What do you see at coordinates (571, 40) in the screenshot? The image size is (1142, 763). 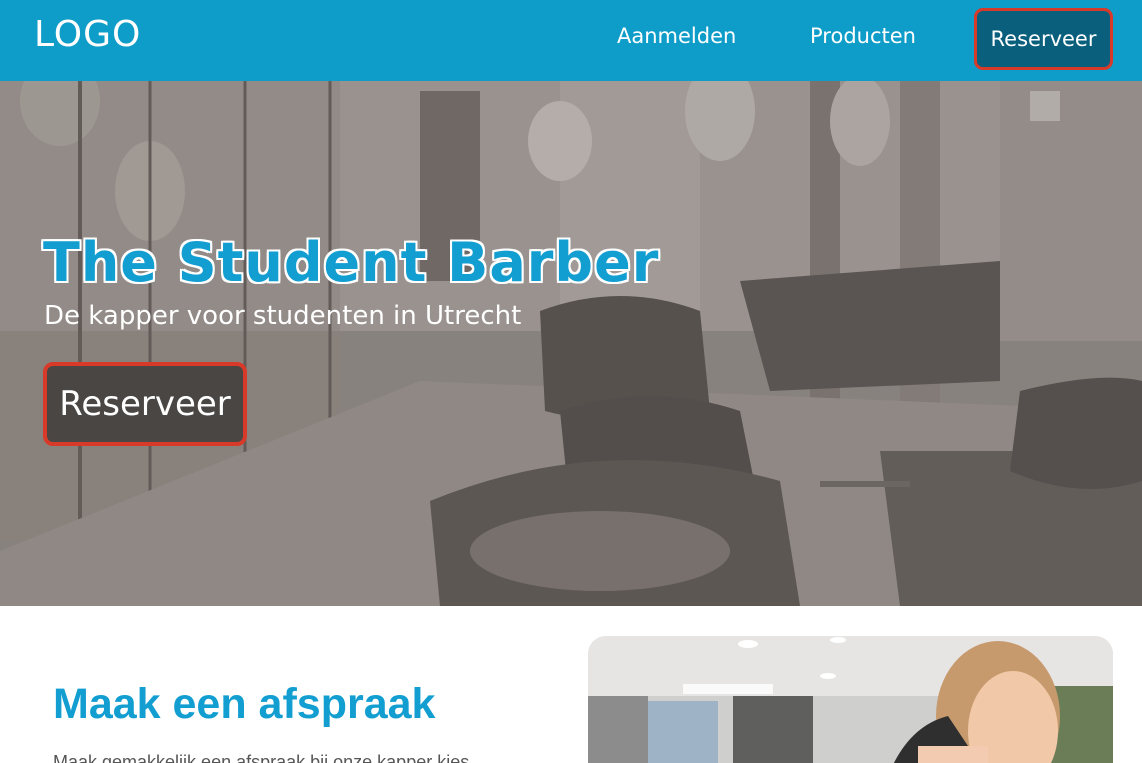 I see `top-navbar: LOGO Aanmelden Producten Reserveer` at bounding box center [571, 40].